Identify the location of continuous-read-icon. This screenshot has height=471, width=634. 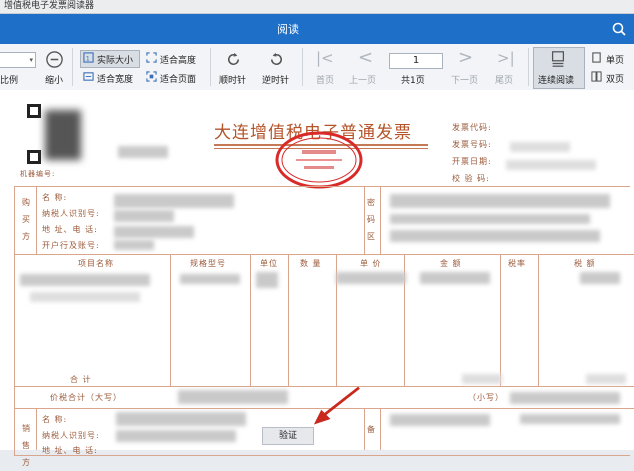
(558, 59).